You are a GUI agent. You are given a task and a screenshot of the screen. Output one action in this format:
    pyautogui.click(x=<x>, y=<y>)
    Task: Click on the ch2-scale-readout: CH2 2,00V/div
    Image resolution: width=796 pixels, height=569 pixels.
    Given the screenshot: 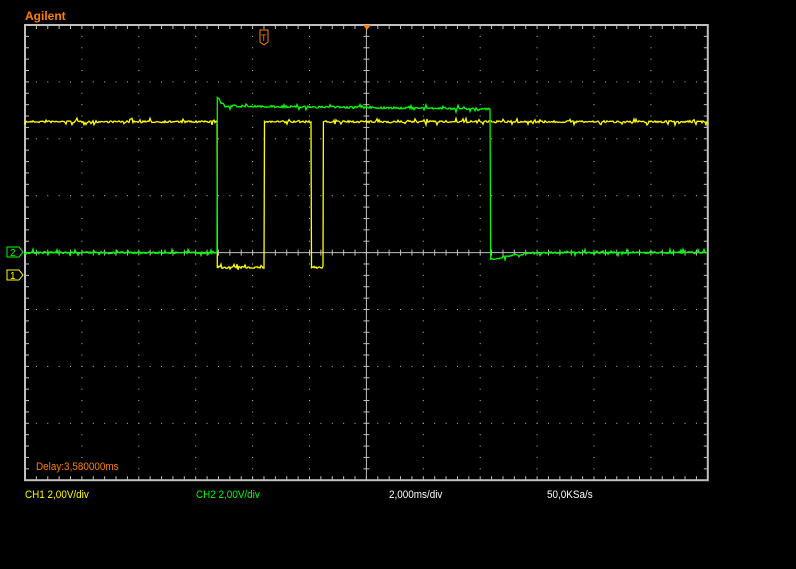 What is the action you would take?
    pyautogui.click(x=228, y=495)
    